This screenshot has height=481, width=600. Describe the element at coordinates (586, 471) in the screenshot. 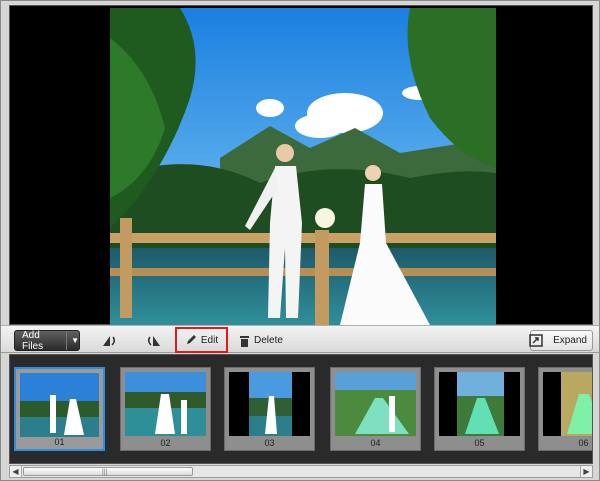

I see `scroll-right-icon: ▶` at that location.